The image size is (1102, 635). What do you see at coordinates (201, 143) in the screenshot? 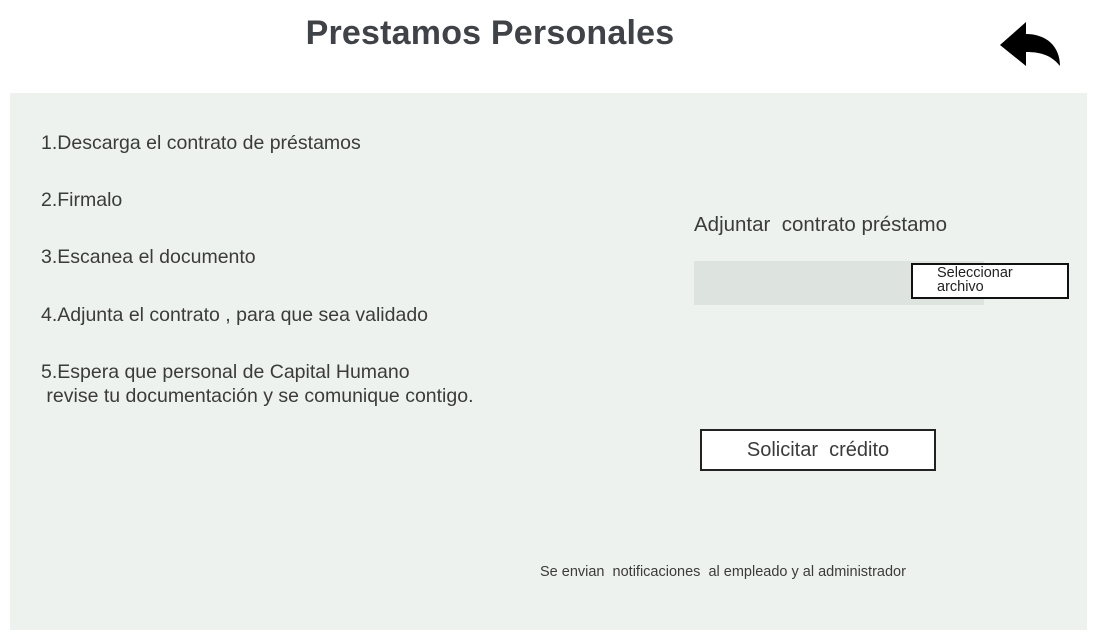
I see `step-download: 1.Descarga el contrato de préstamos` at bounding box center [201, 143].